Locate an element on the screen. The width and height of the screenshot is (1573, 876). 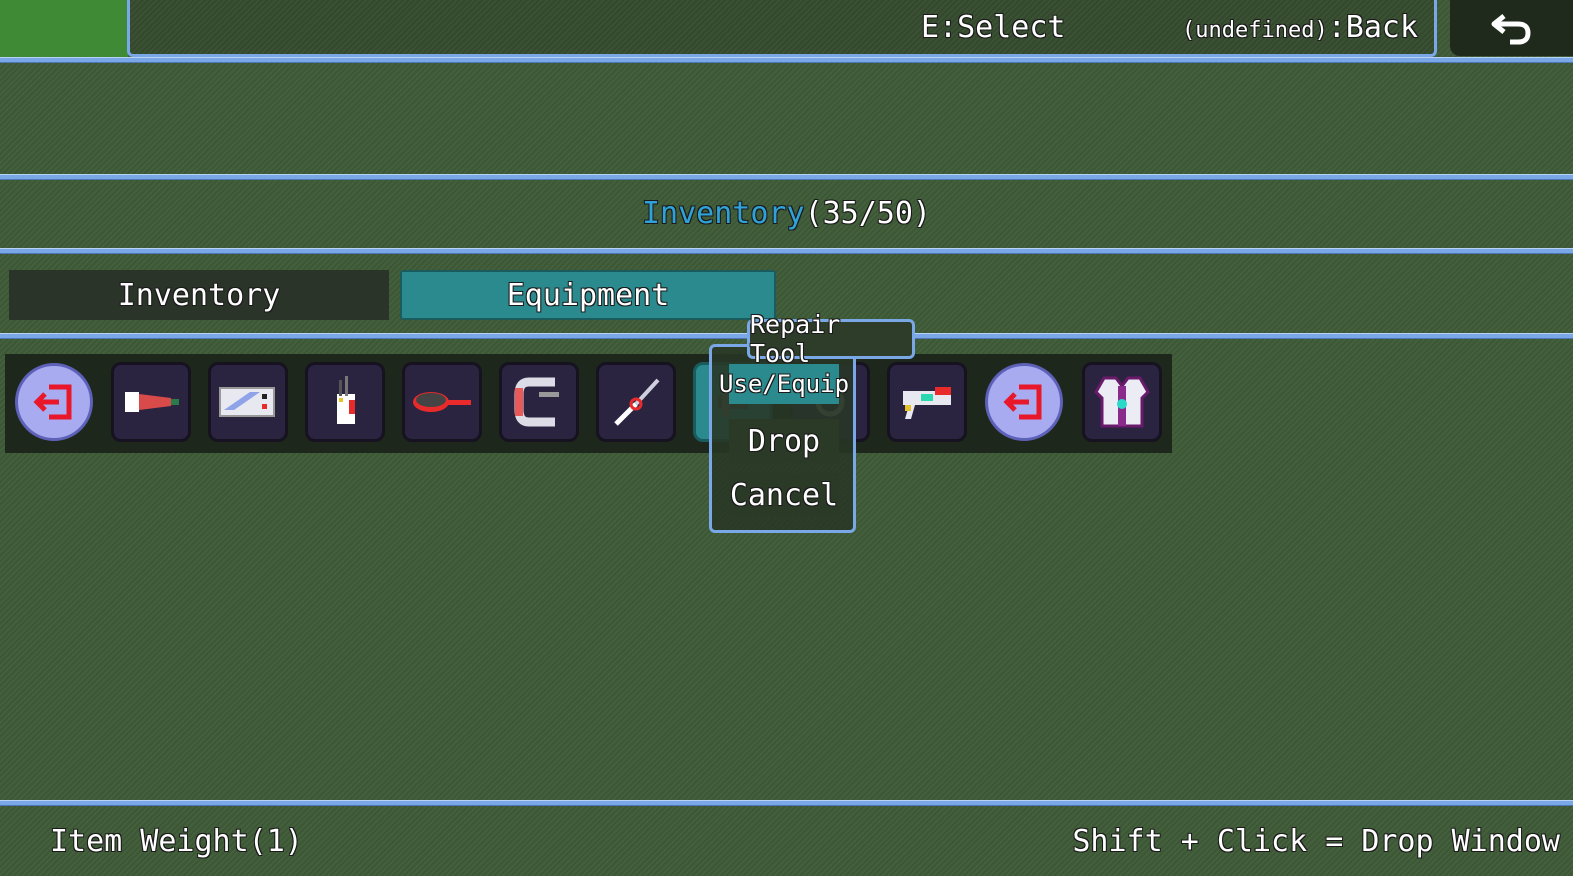
divider-top is located at coordinates (786, 60).